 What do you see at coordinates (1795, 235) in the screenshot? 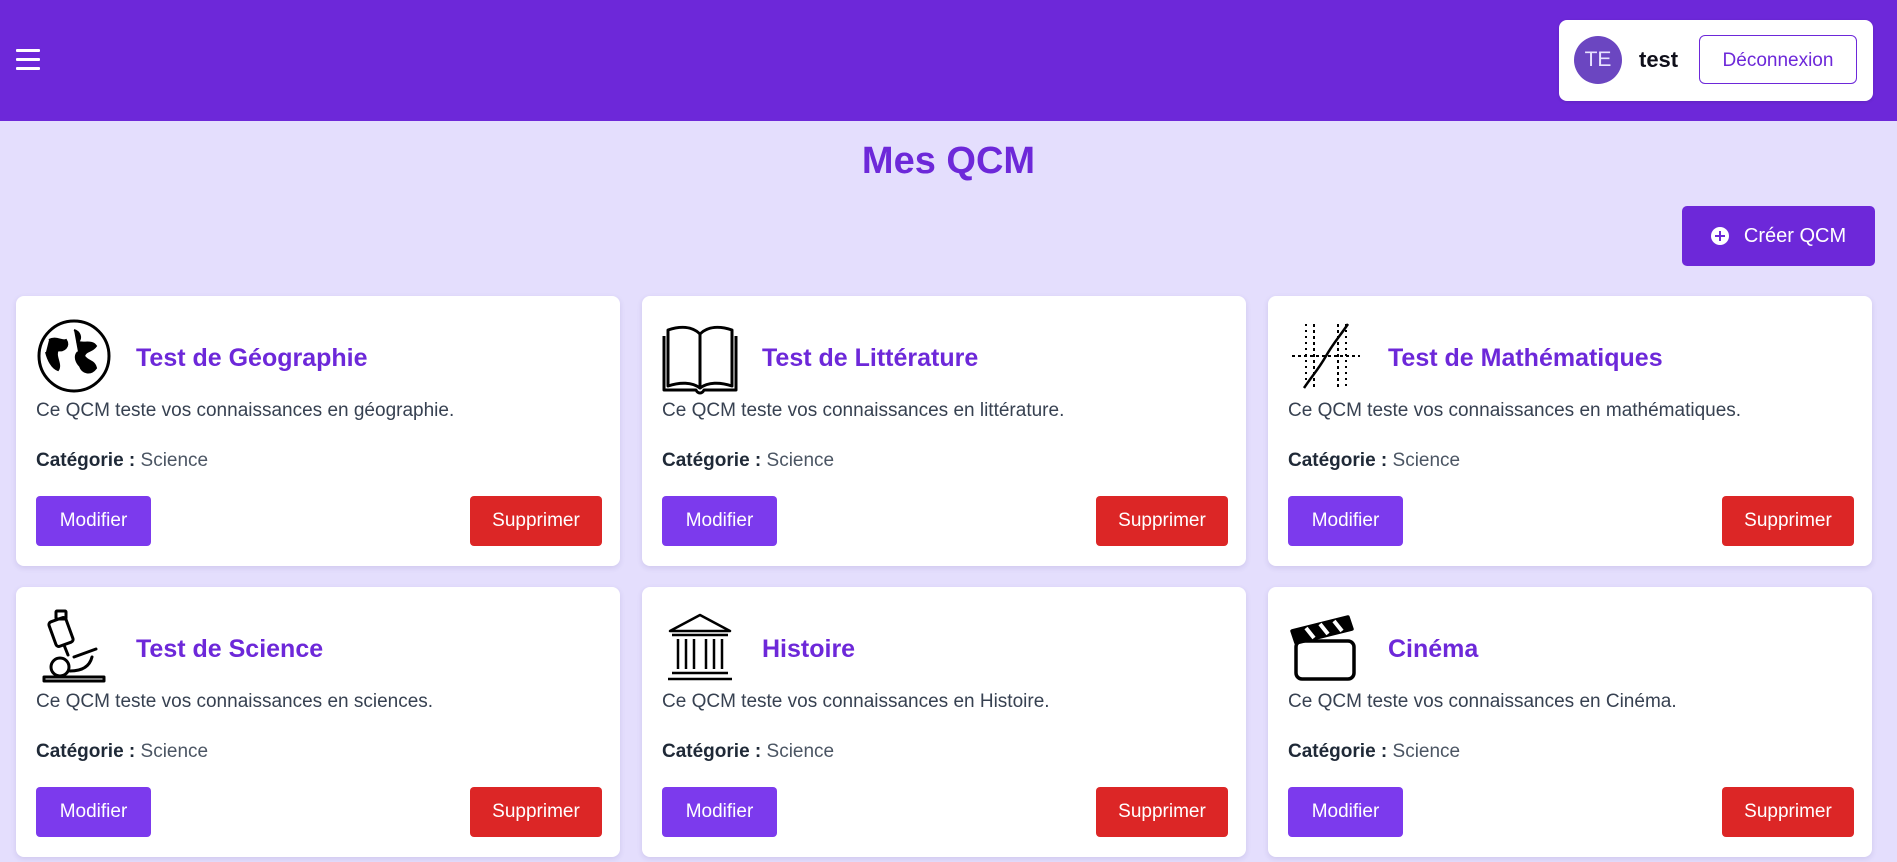
I see `create-qcm-label: Créer QCM` at bounding box center [1795, 235].